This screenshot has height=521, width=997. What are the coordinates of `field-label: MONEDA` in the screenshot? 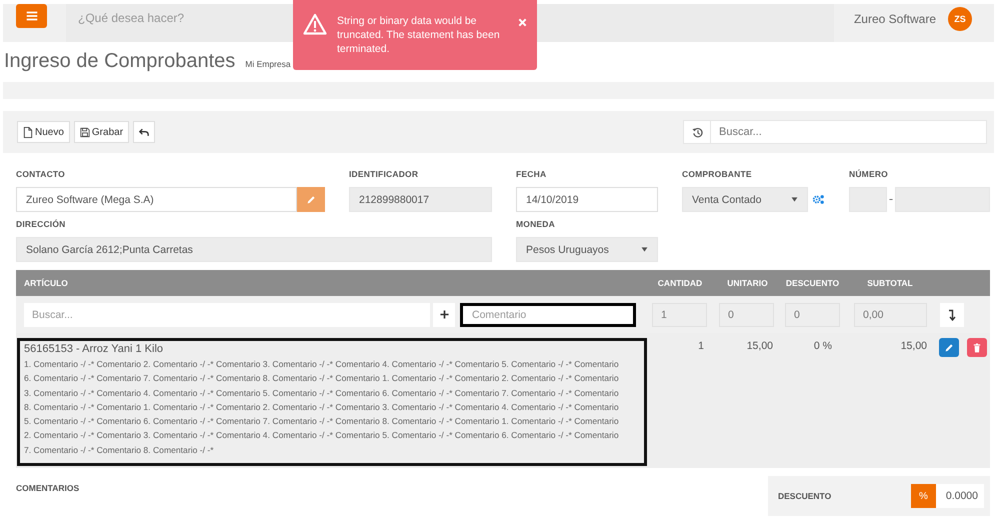 It's located at (536, 225).